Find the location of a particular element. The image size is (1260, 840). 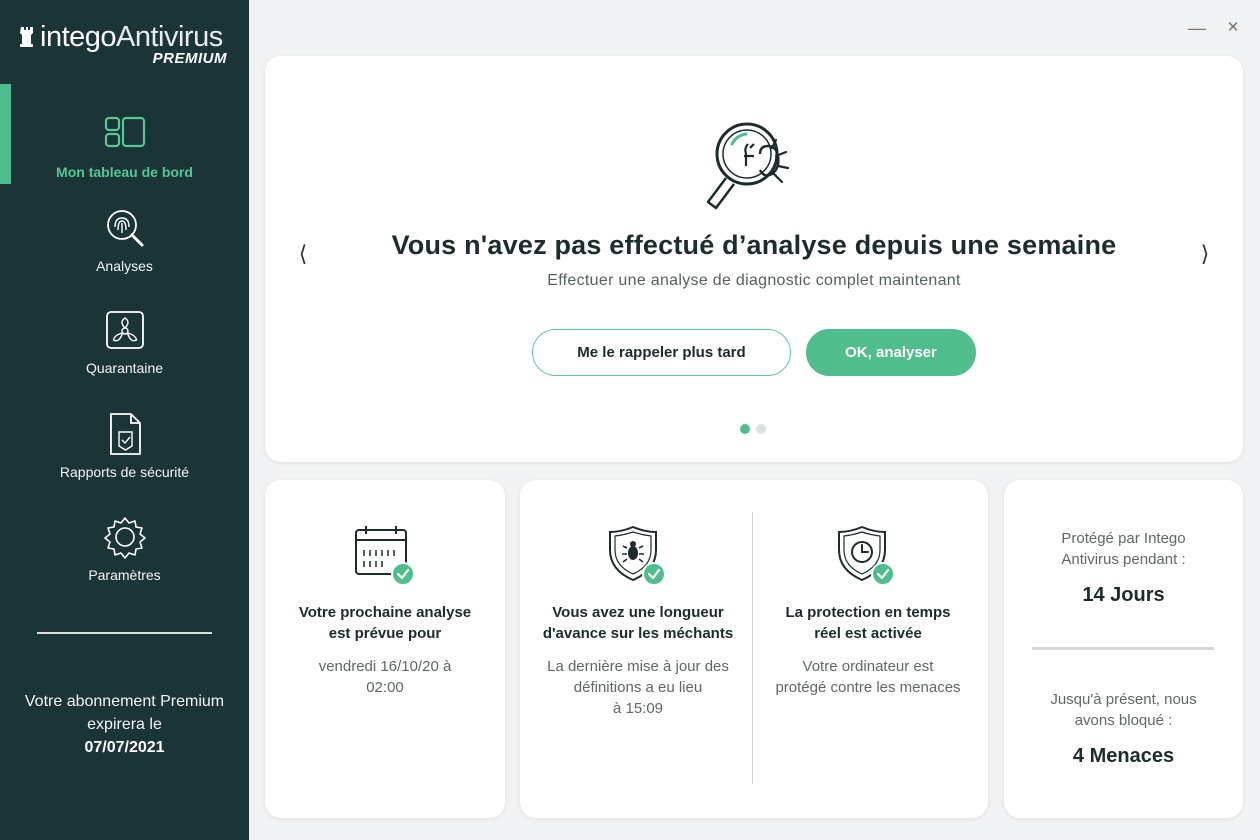

protected-duration-value: 14 Jours is located at coordinates (1123, 595).